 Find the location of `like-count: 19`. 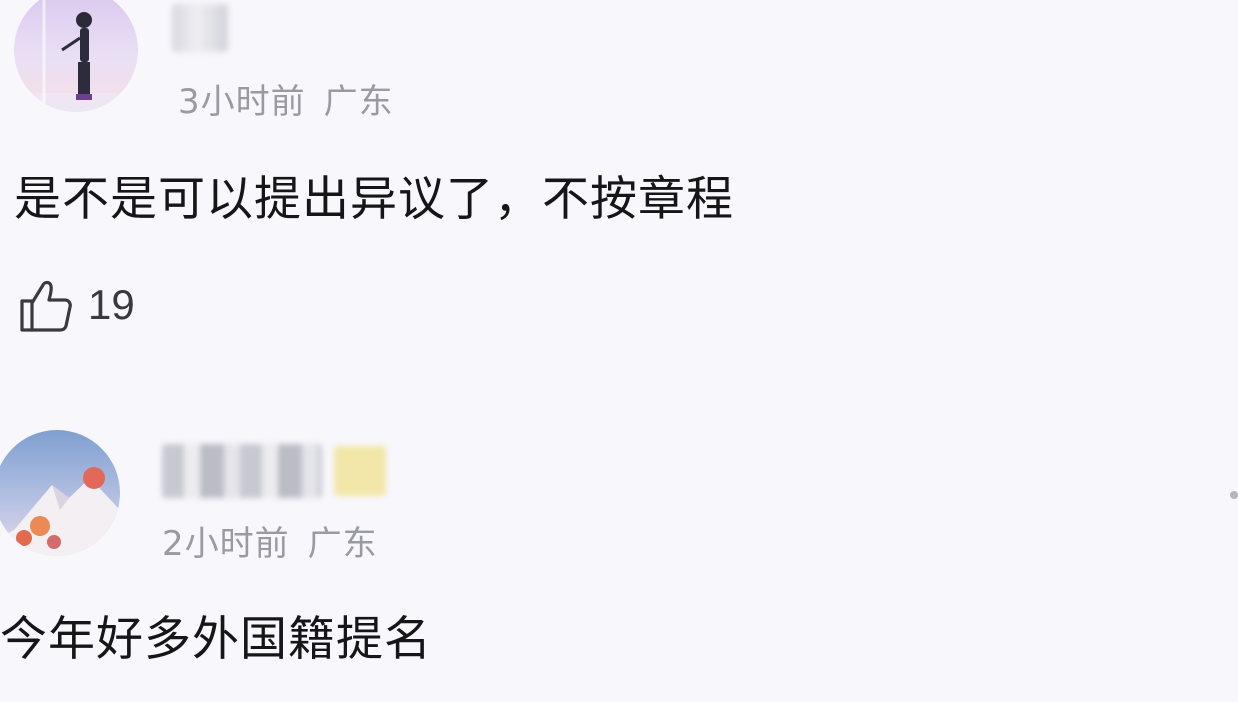

like-count: 19 is located at coordinates (111, 304).